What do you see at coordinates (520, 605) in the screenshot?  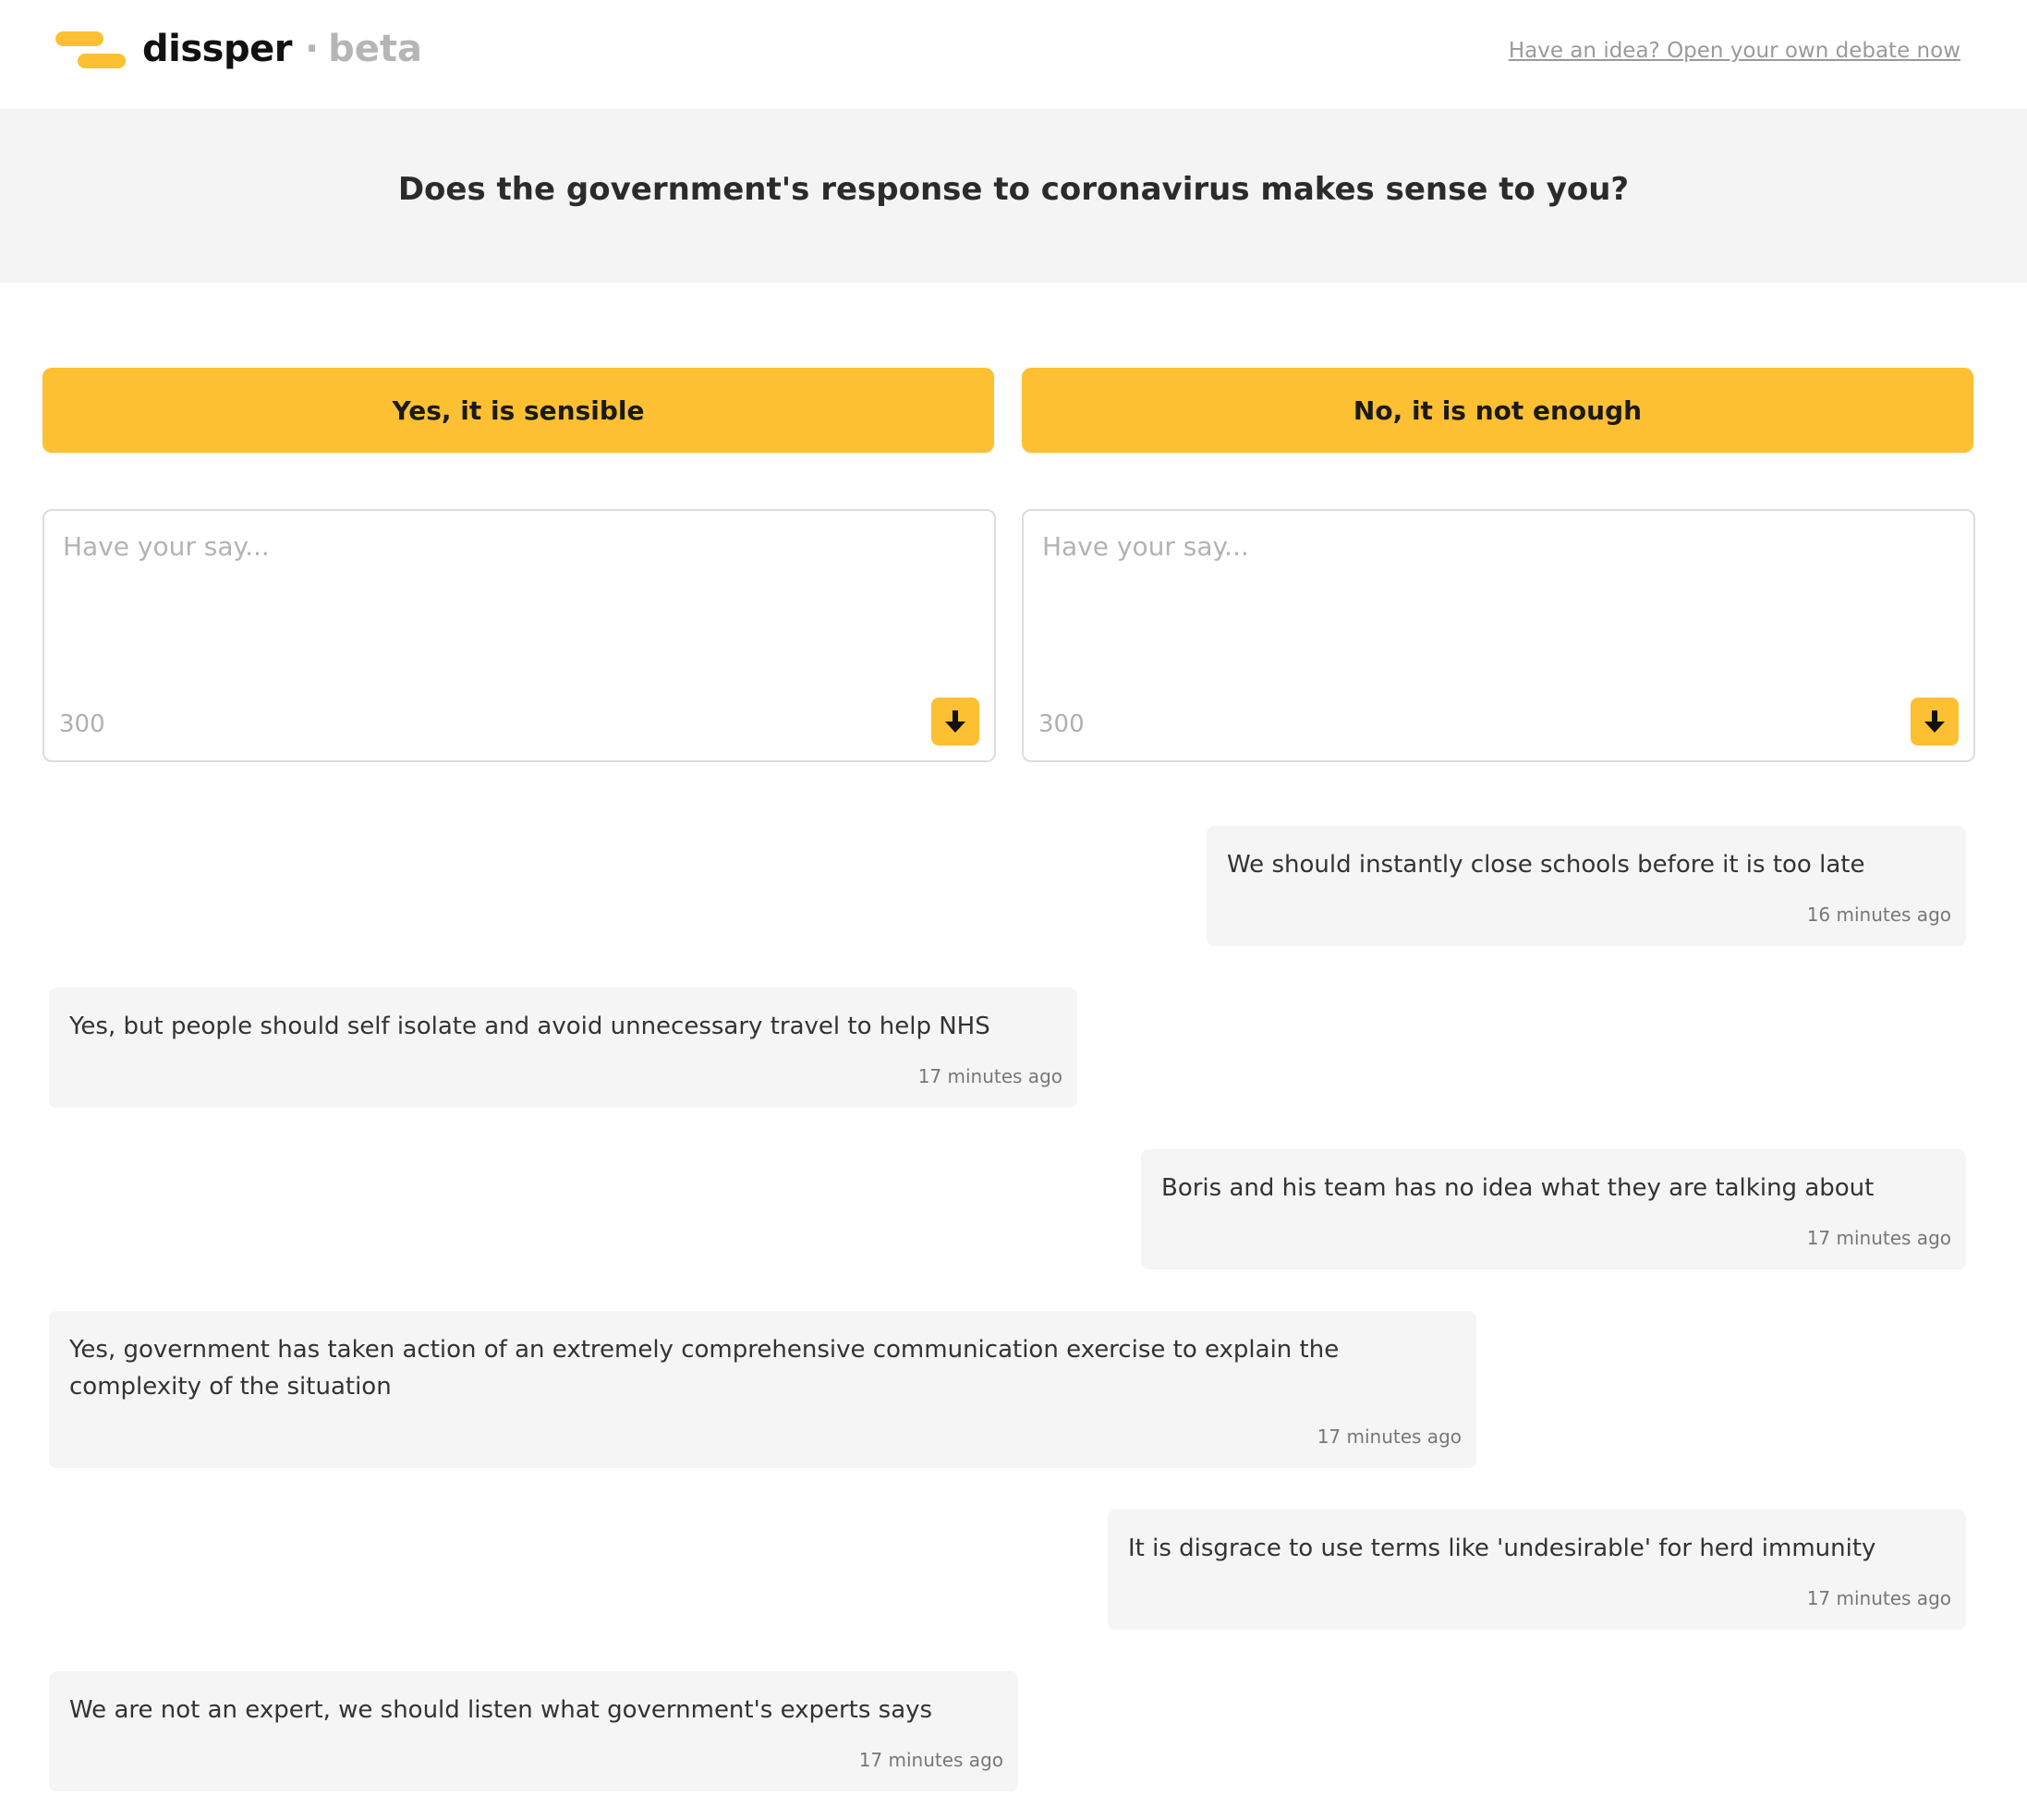 I see `yes-comment-input` at bounding box center [520, 605].